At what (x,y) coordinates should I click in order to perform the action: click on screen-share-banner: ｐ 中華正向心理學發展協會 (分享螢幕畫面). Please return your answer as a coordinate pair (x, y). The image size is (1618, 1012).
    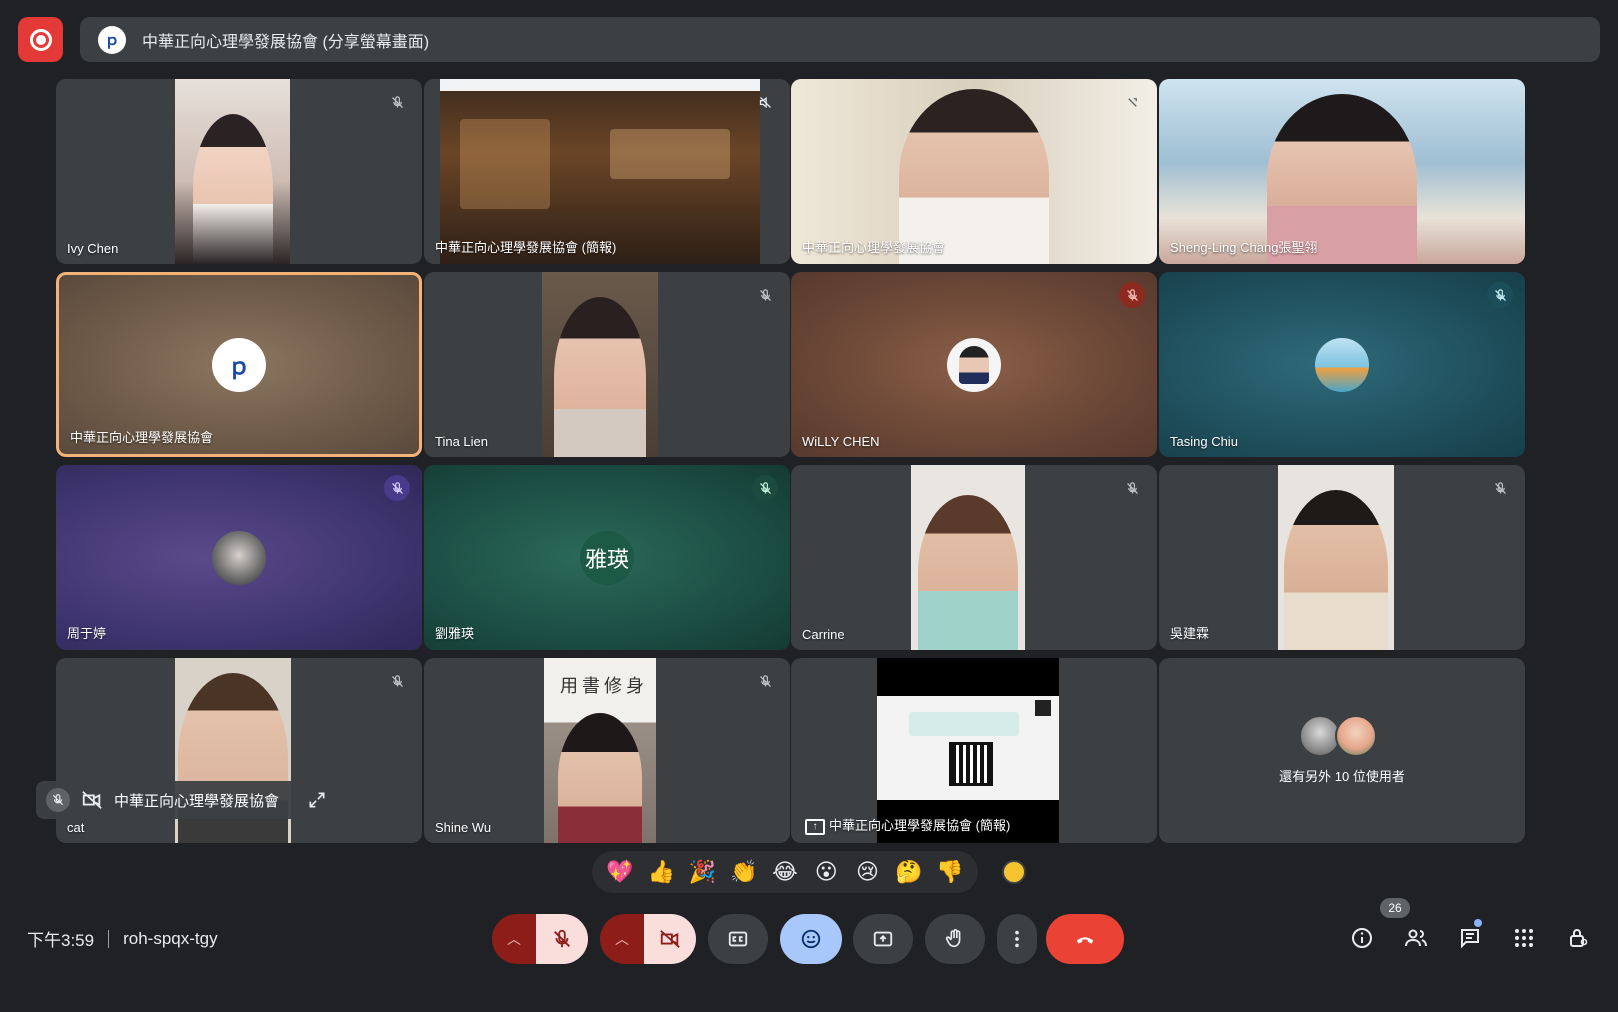
    Looking at the image, I should click on (840, 39).